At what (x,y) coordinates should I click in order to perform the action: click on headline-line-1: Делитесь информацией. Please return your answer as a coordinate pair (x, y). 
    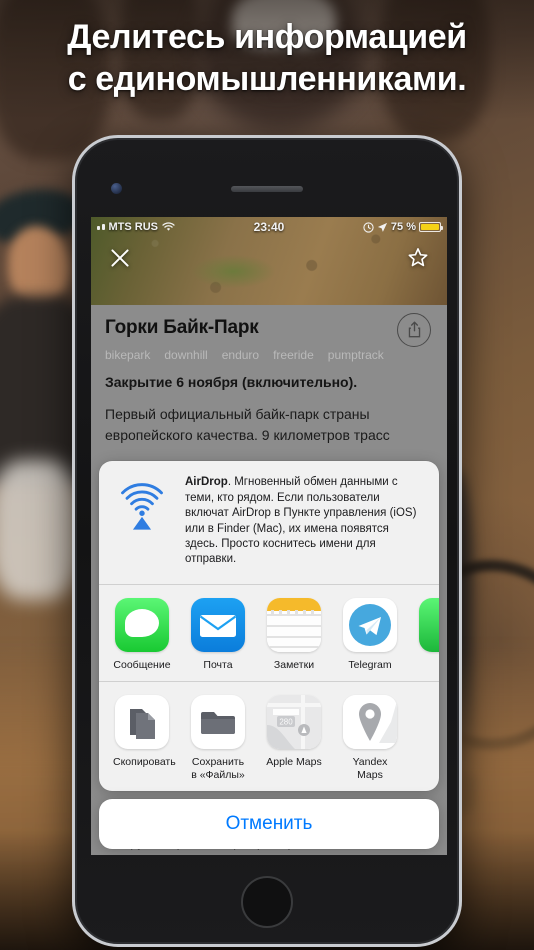
    Looking at the image, I should click on (267, 37).